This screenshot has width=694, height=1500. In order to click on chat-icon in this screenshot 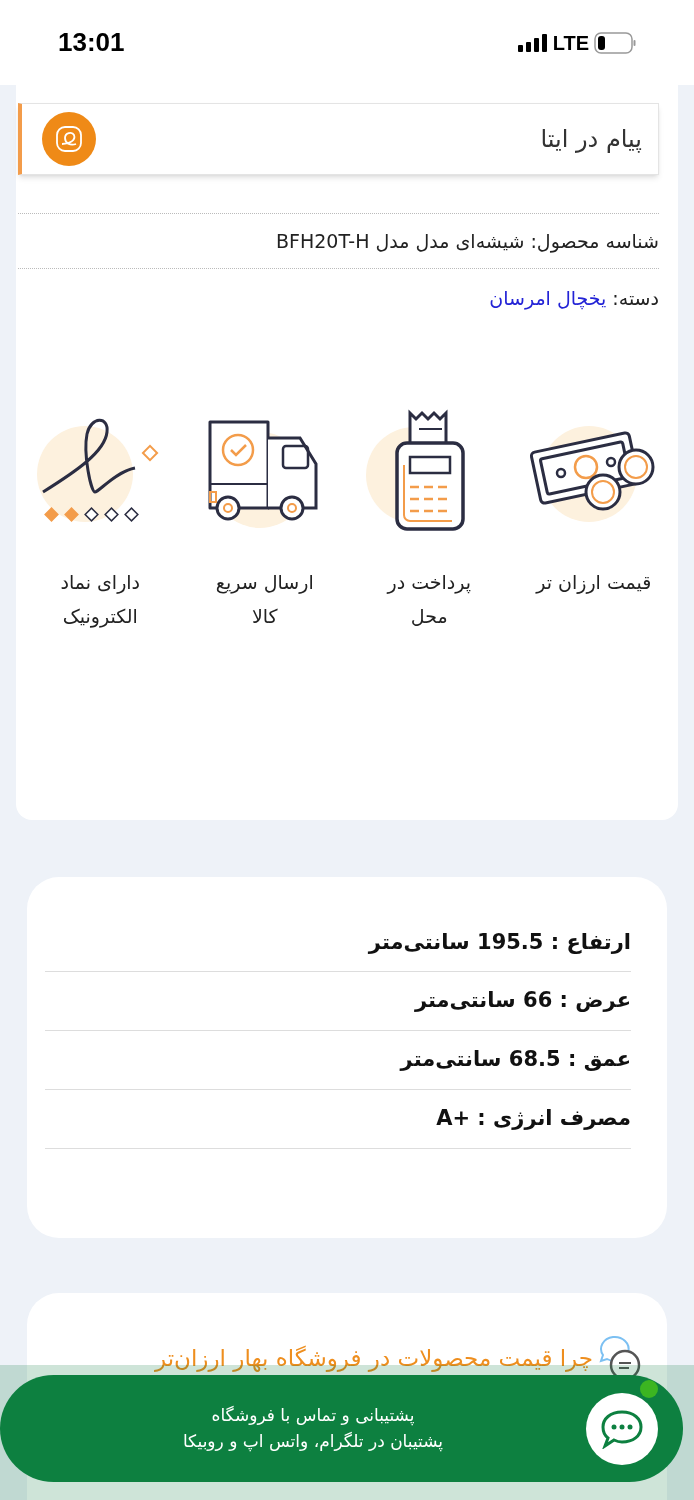, I will do `click(622, 1428)`.